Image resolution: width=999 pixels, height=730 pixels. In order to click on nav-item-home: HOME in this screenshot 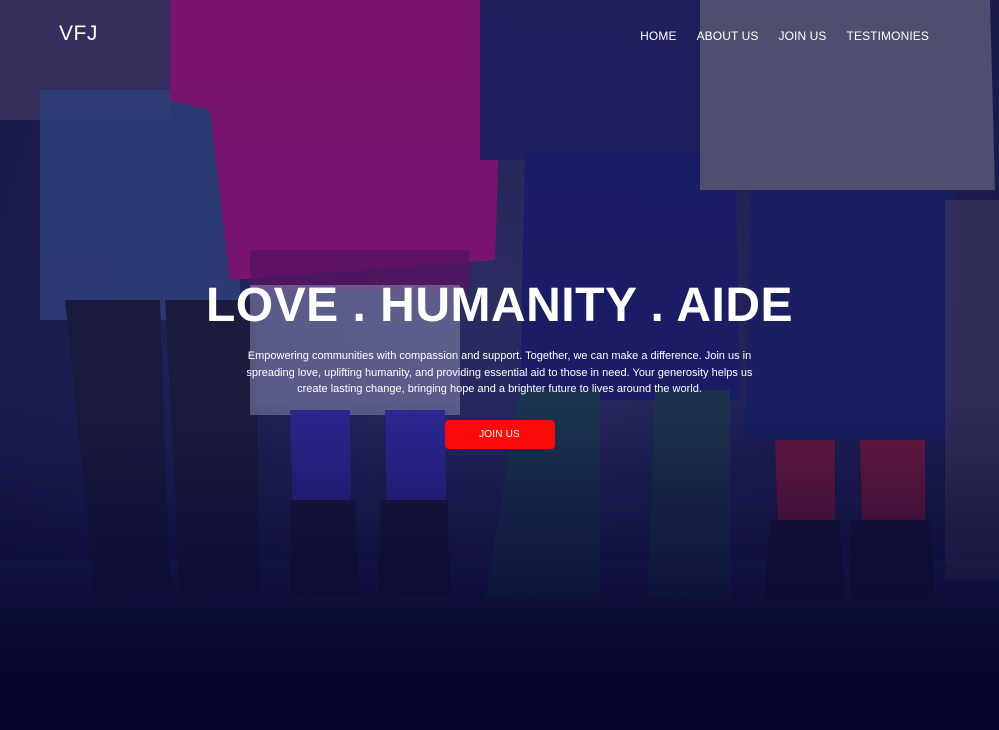, I will do `click(658, 36)`.